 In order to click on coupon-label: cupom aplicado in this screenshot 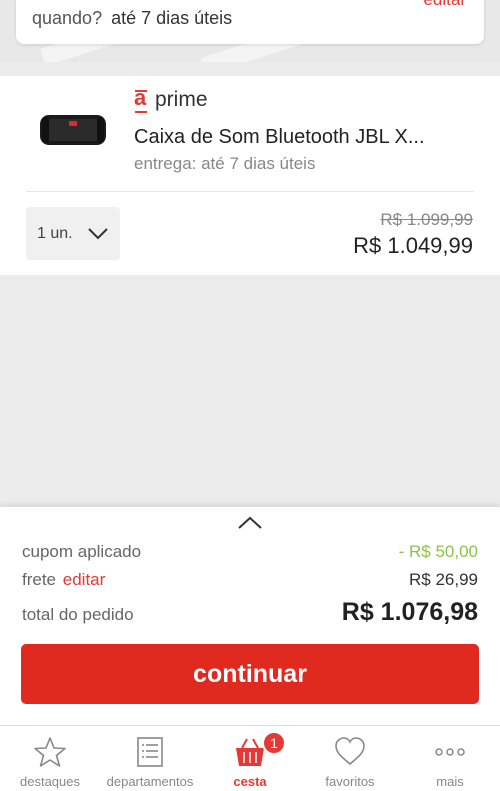, I will do `click(82, 551)`.